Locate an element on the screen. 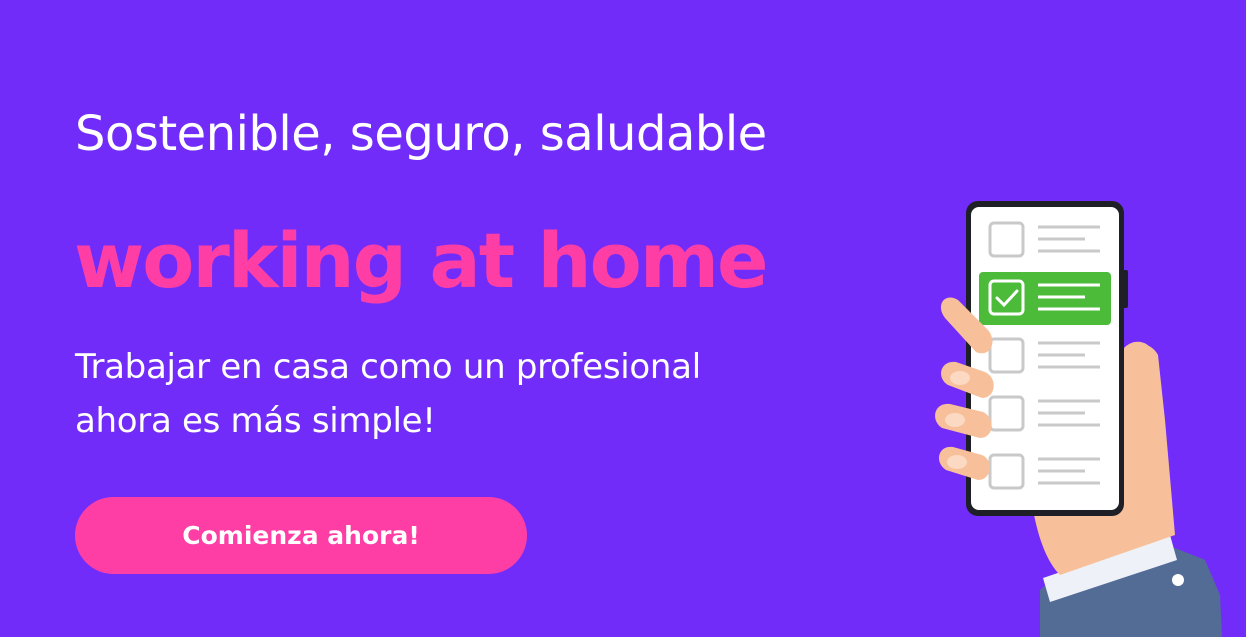 Image resolution: width=1246 pixels, height=637 pixels. phone-side-button is located at coordinates (1125, 289).